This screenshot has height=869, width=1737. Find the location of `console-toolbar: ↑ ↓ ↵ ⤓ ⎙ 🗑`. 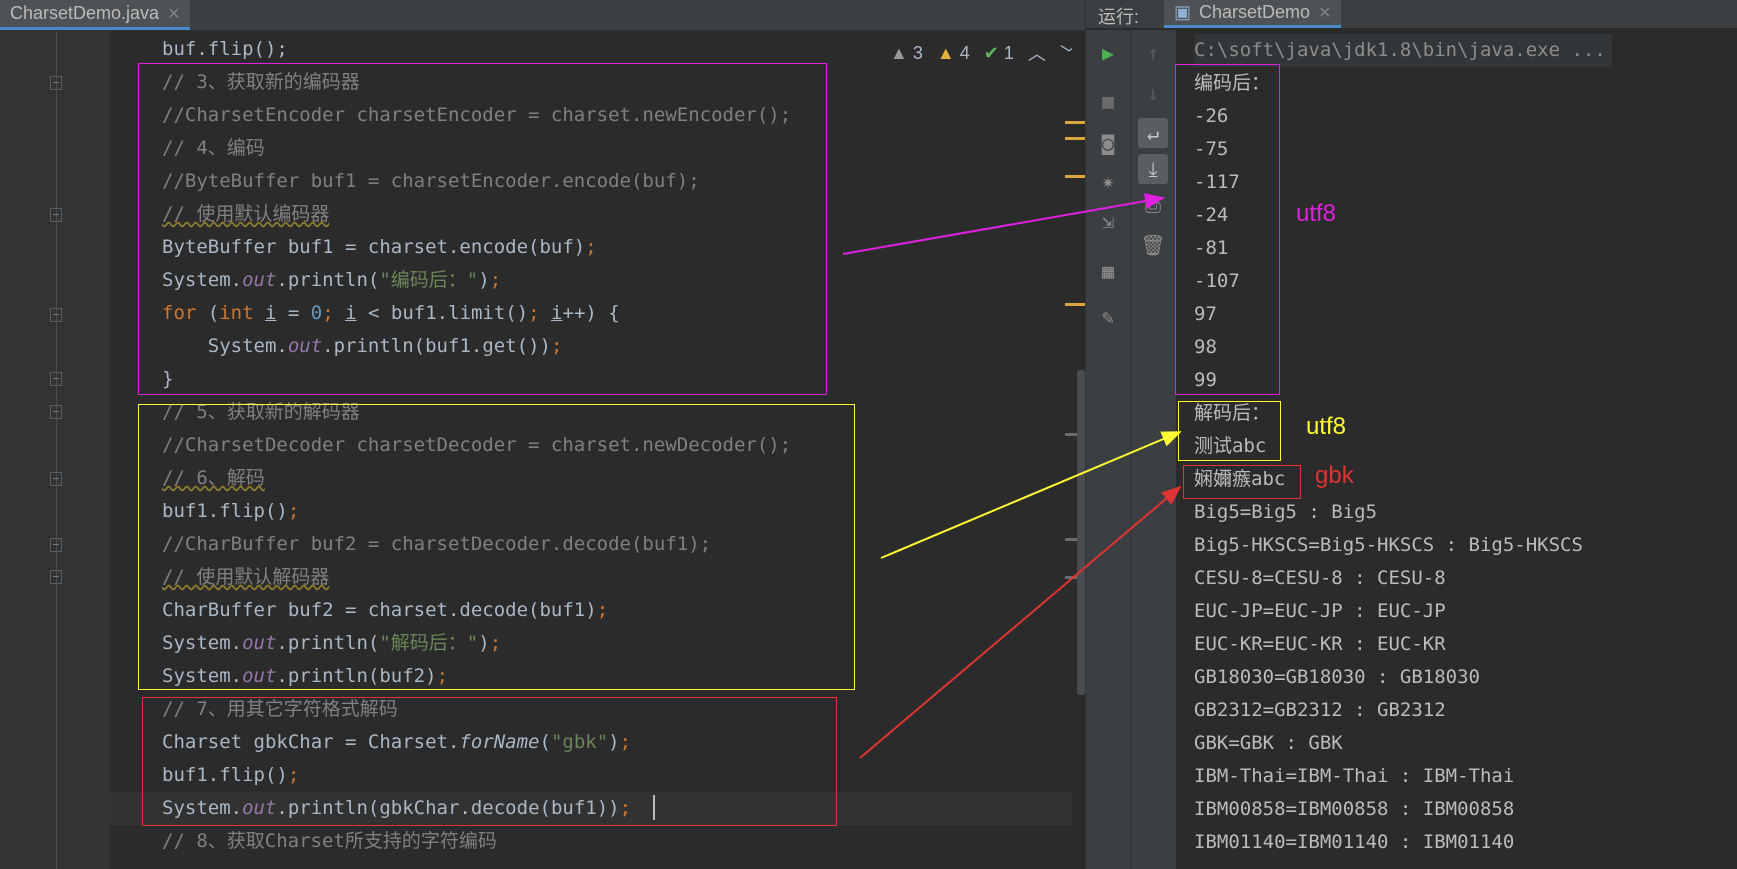

console-toolbar: ↑ ↓ ↵ ⤓ ⎙ 🗑 is located at coordinates (1153, 449).